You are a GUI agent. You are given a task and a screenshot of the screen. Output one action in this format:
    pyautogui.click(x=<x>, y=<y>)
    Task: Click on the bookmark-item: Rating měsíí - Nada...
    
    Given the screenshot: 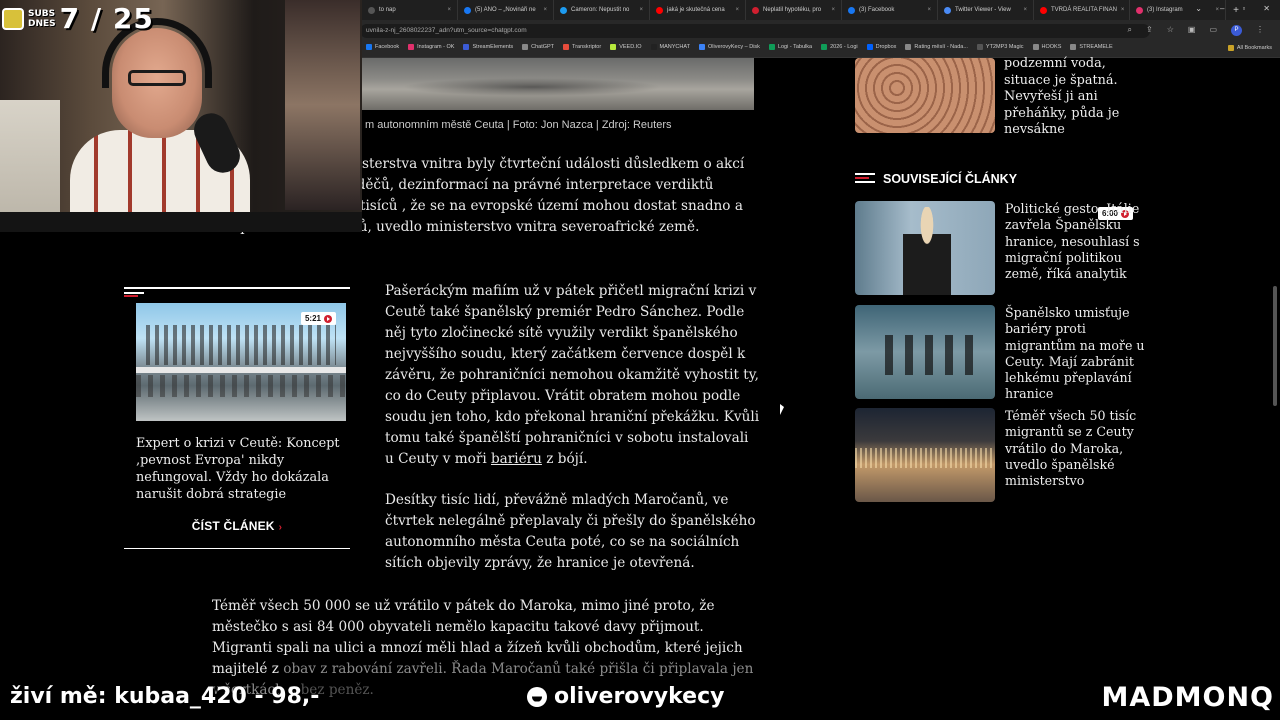 What is the action you would take?
    pyautogui.click(x=936, y=47)
    